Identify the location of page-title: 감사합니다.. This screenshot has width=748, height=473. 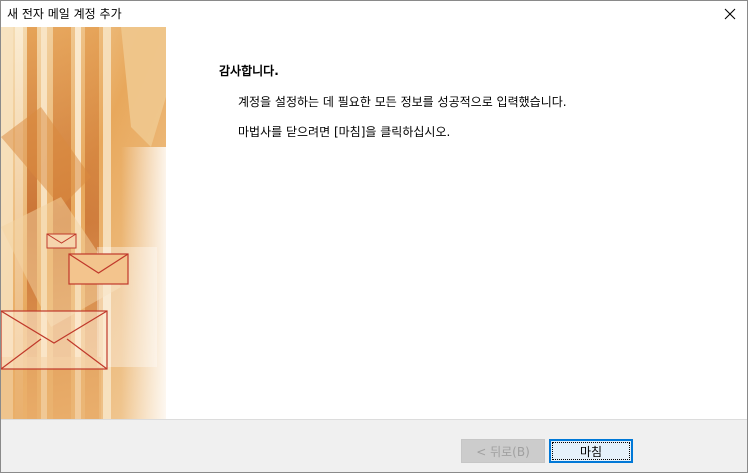
(249, 71).